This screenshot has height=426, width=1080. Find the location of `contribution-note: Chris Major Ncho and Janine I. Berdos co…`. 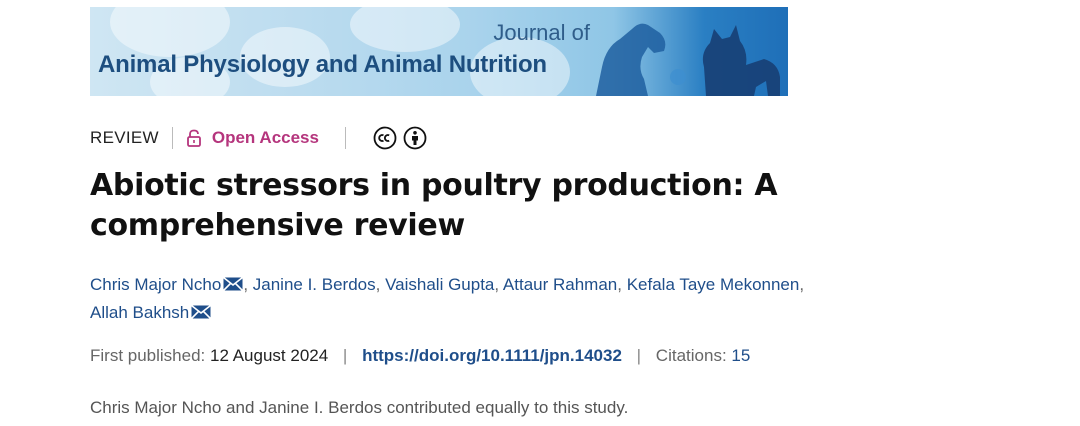

contribution-note: Chris Major Ncho and Janine I. Berdos co… is located at coordinates (359, 407).